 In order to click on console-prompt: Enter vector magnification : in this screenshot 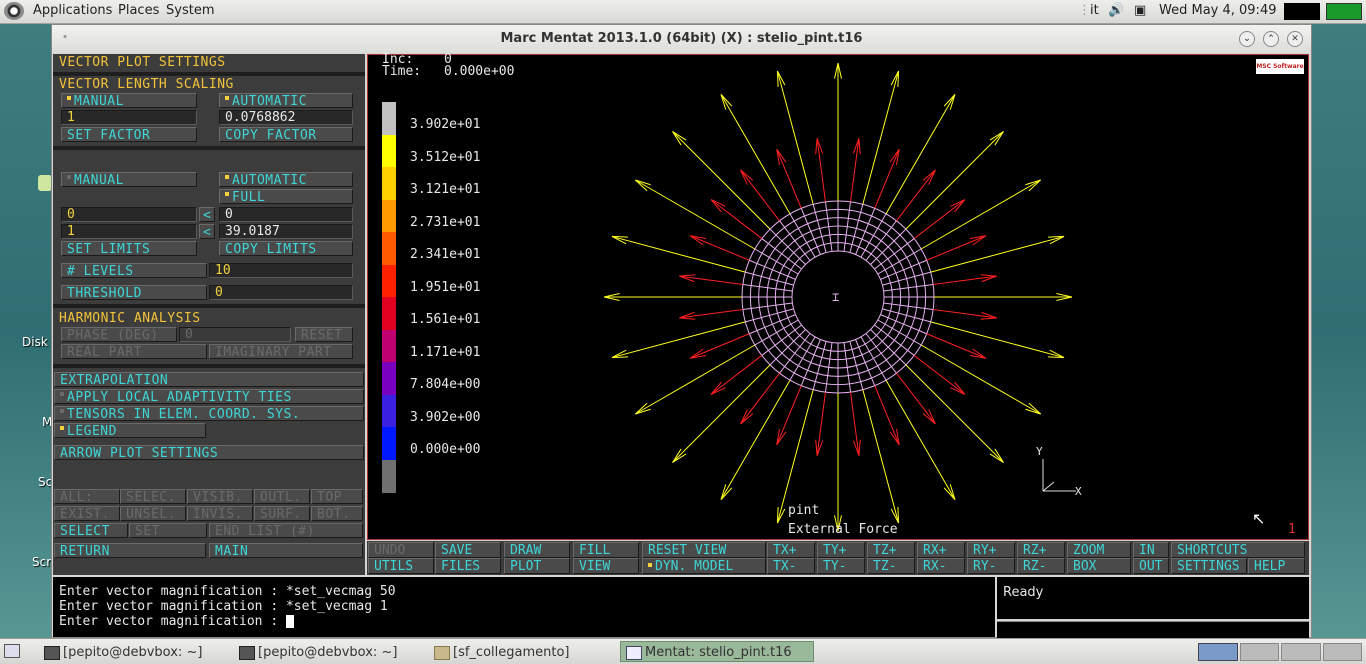, I will do `click(176, 621)`.